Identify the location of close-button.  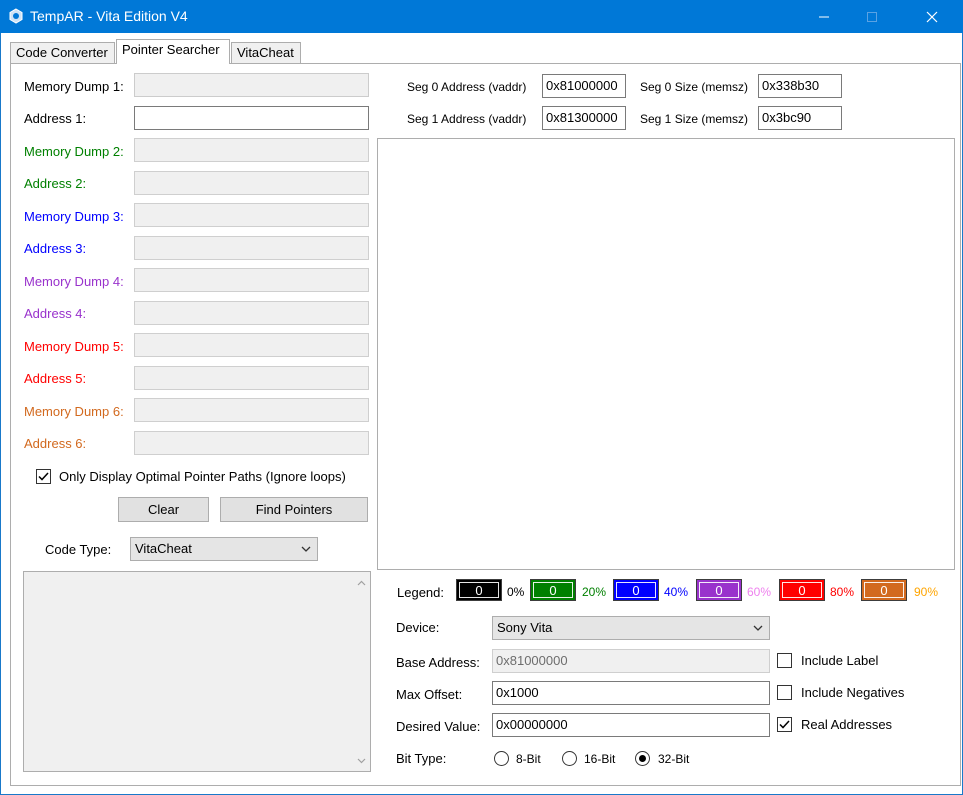
(932, 16).